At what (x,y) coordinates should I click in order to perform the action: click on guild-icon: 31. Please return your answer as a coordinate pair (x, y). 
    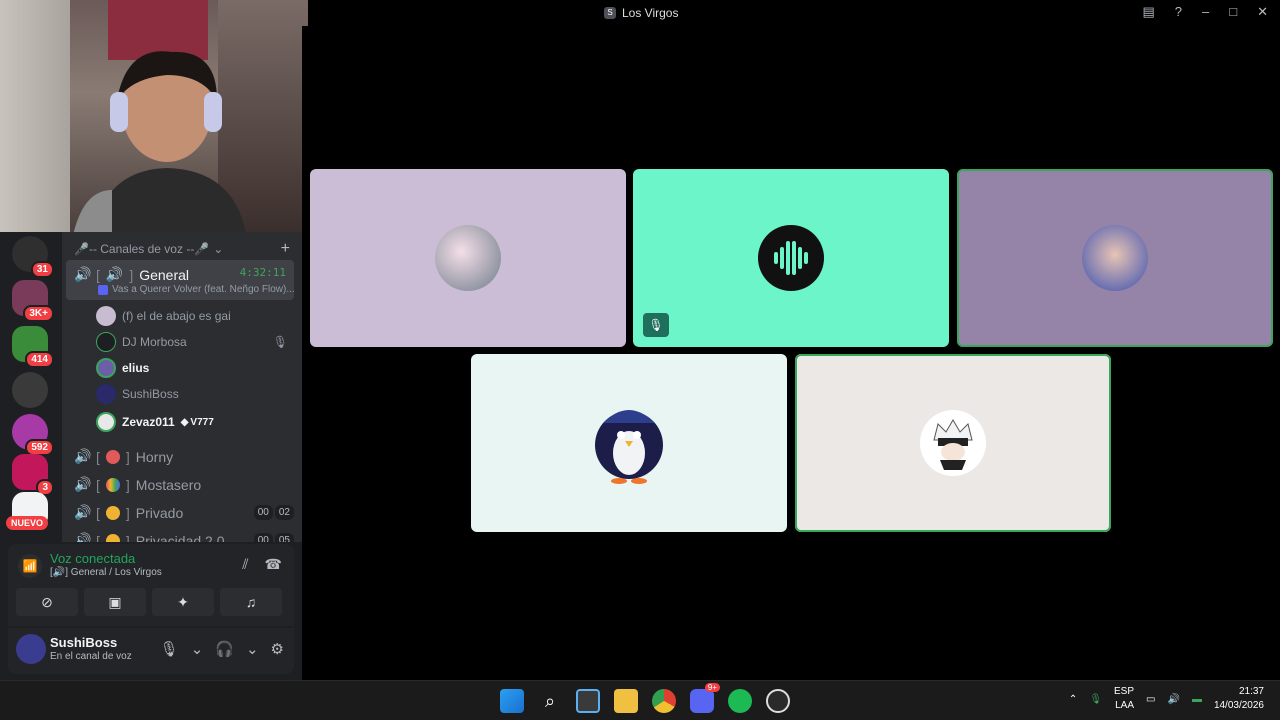
    Looking at the image, I should click on (33, 257).